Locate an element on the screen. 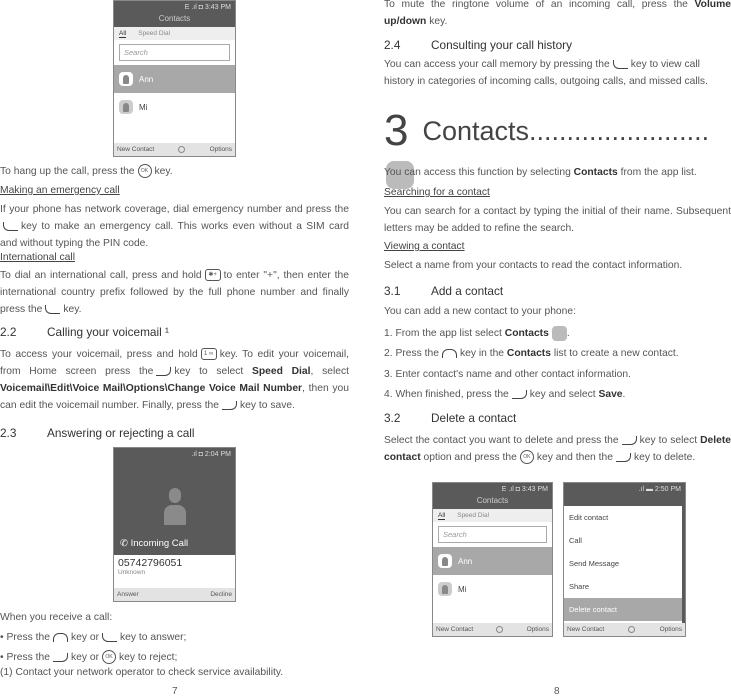 Image resolution: width=731 pixels, height=699 pixels. searching-heading: Searching for a contact is located at coordinates (437, 192).